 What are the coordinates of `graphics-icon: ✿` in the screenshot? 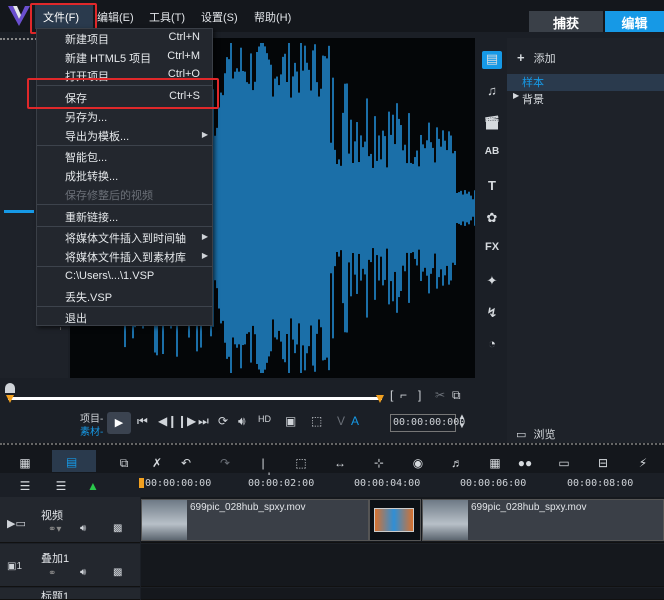 It's located at (492, 219).